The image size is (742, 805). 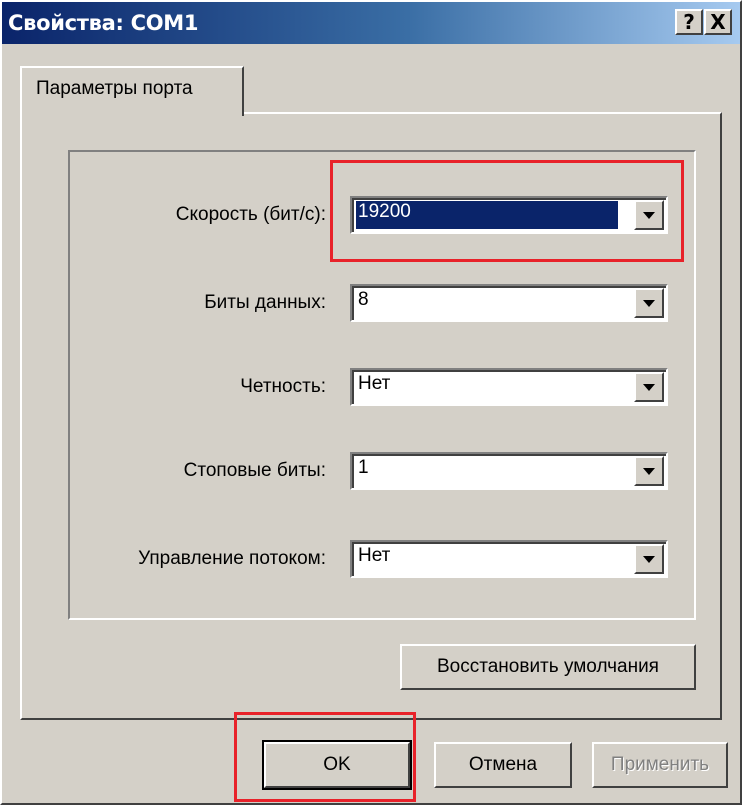 What do you see at coordinates (337, 765) in the screenshot?
I see `ok-button: OK` at bounding box center [337, 765].